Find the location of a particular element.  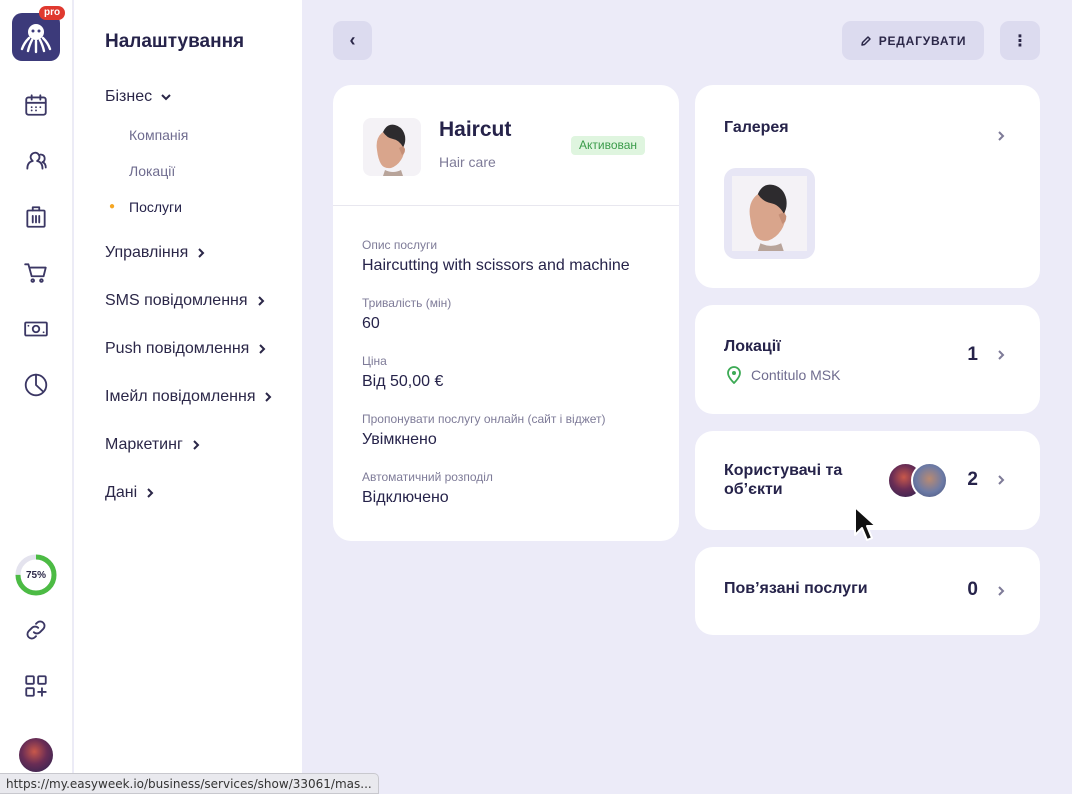

app-logo is located at coordinates (36, 37).